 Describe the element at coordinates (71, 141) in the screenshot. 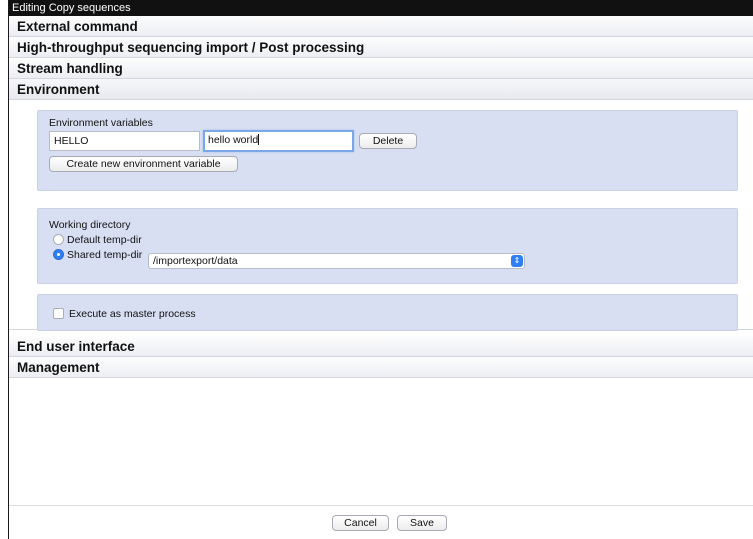

I see `env-var-name-value: HELLO` at that location.